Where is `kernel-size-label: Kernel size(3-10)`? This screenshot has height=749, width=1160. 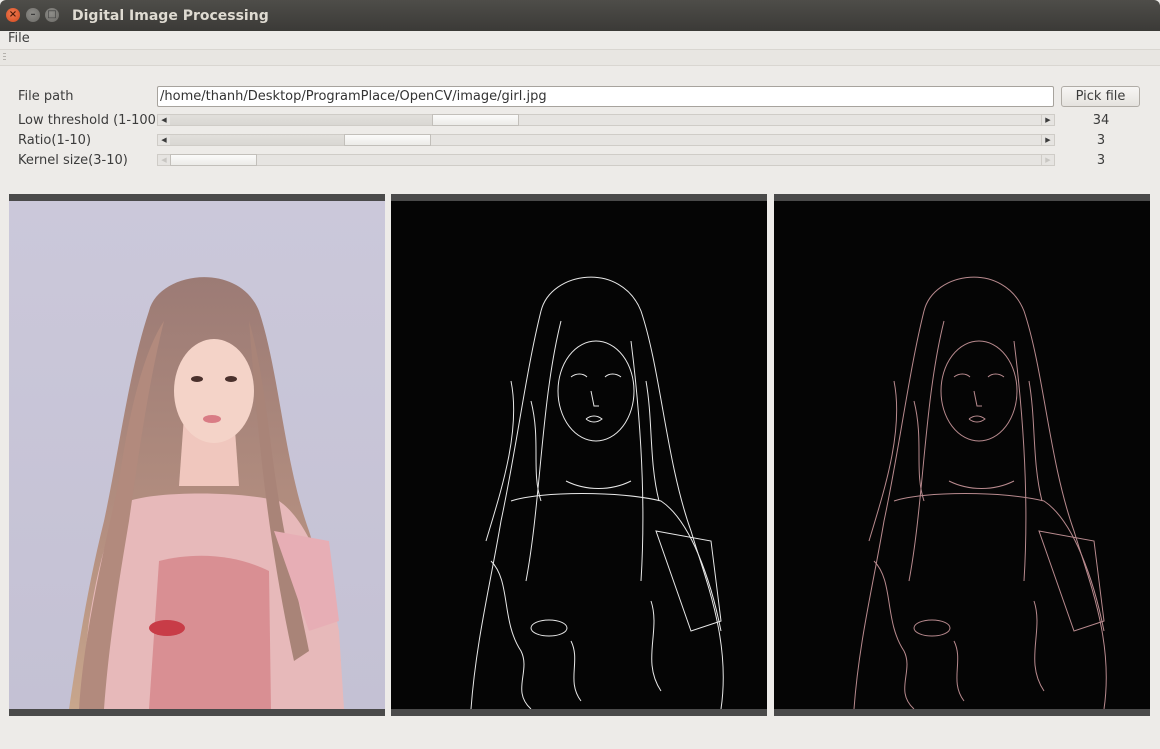 kernel-size-label: Kernel size(3-10) is located at coordinates (73, 160).